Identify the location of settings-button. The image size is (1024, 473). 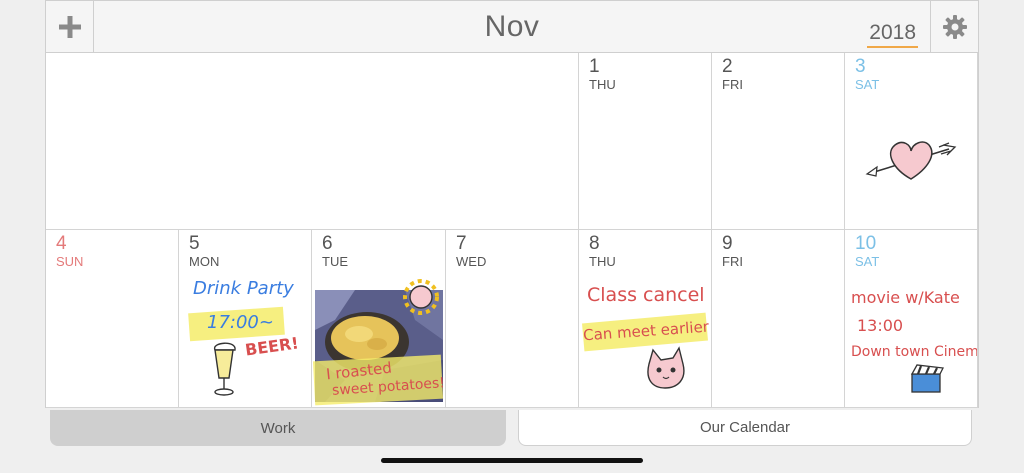
(954, 27).